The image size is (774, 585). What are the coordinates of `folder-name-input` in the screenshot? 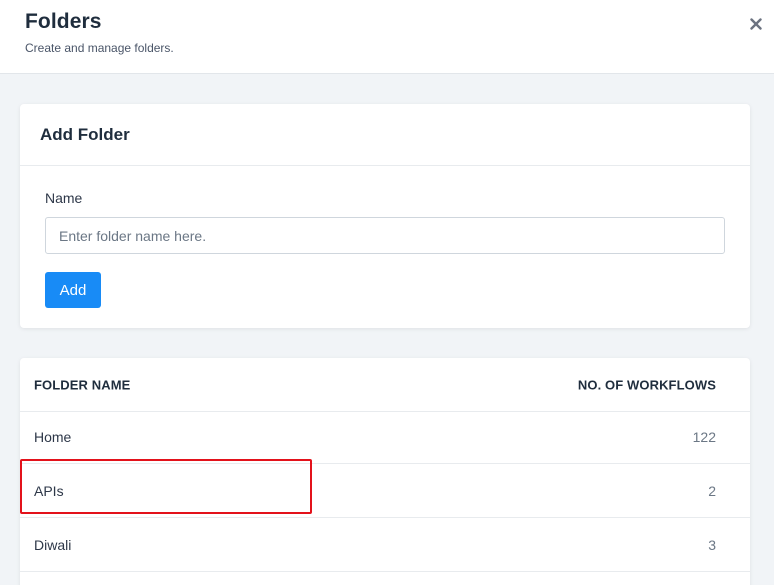 It's located at (385, 235).